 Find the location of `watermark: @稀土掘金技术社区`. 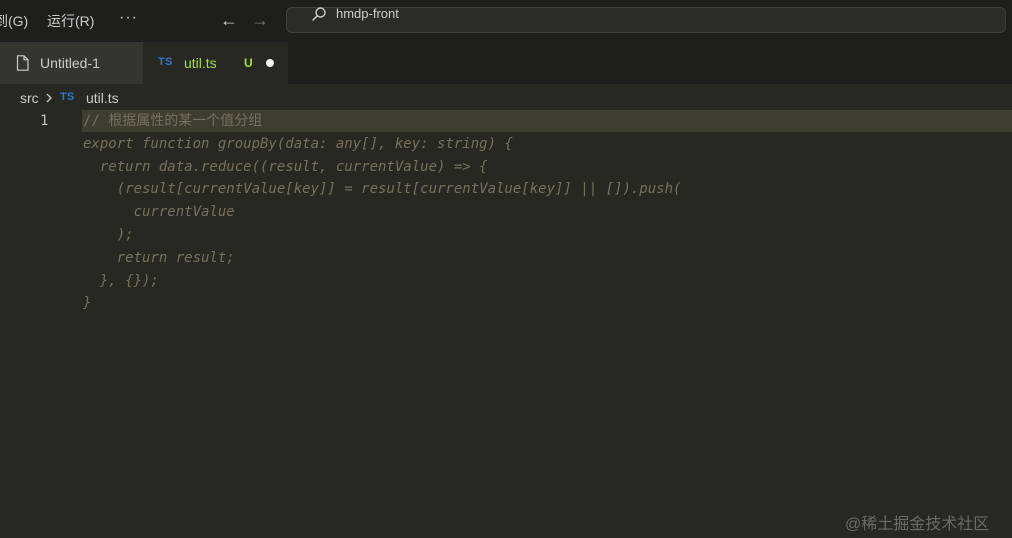

watermark: @稀土掘金技术社区 is located at coordinates (917, 524).